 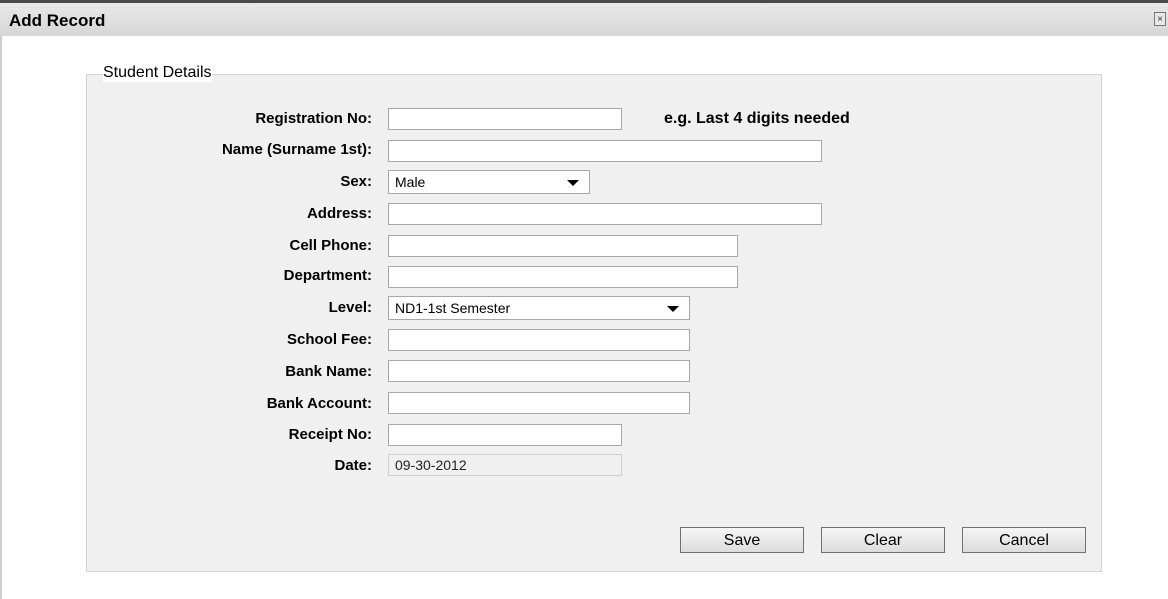 I want to click on cell-phone-label: Cell Phone:, so click(x=330, y=245).